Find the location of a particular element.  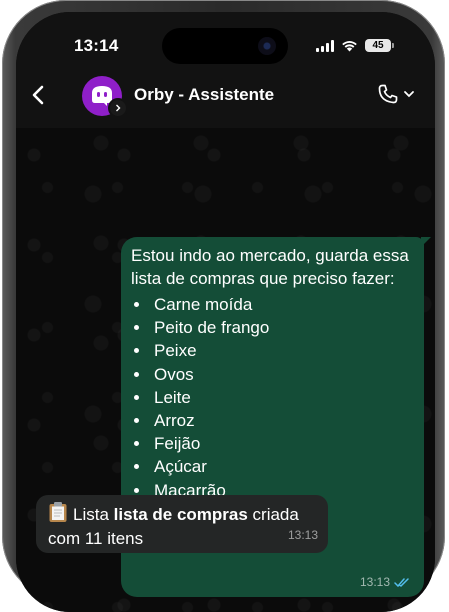

list-item: Peixe is located at coordinates (282, 350).